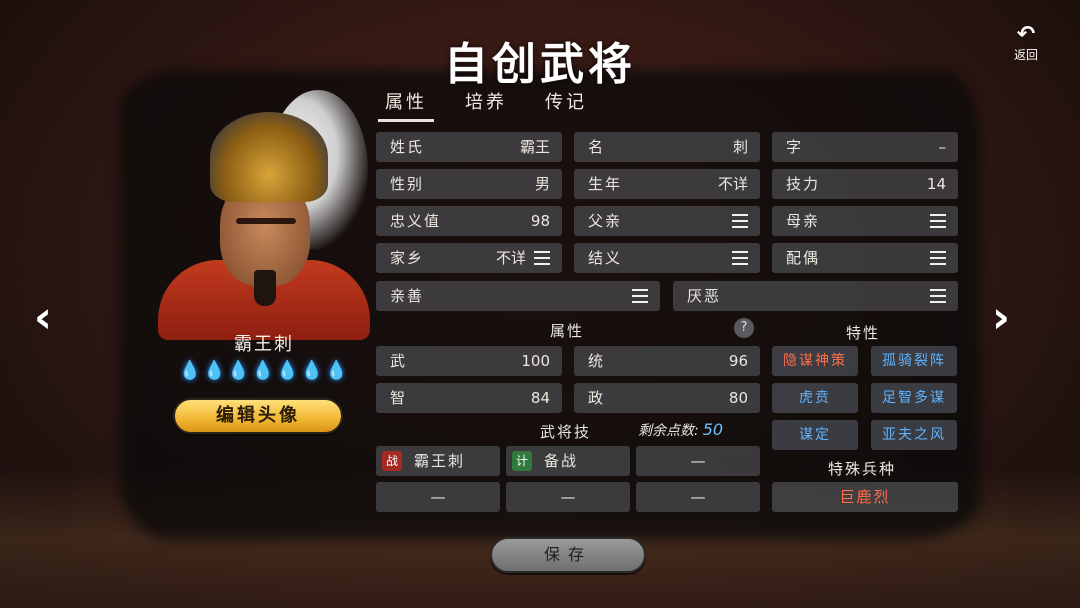 Image resolution: width=1080 pixels, height=608 pixels. Describe the element at coordinates (863, 333) in the screenshot. I see `traits-header: 特性` at that location.